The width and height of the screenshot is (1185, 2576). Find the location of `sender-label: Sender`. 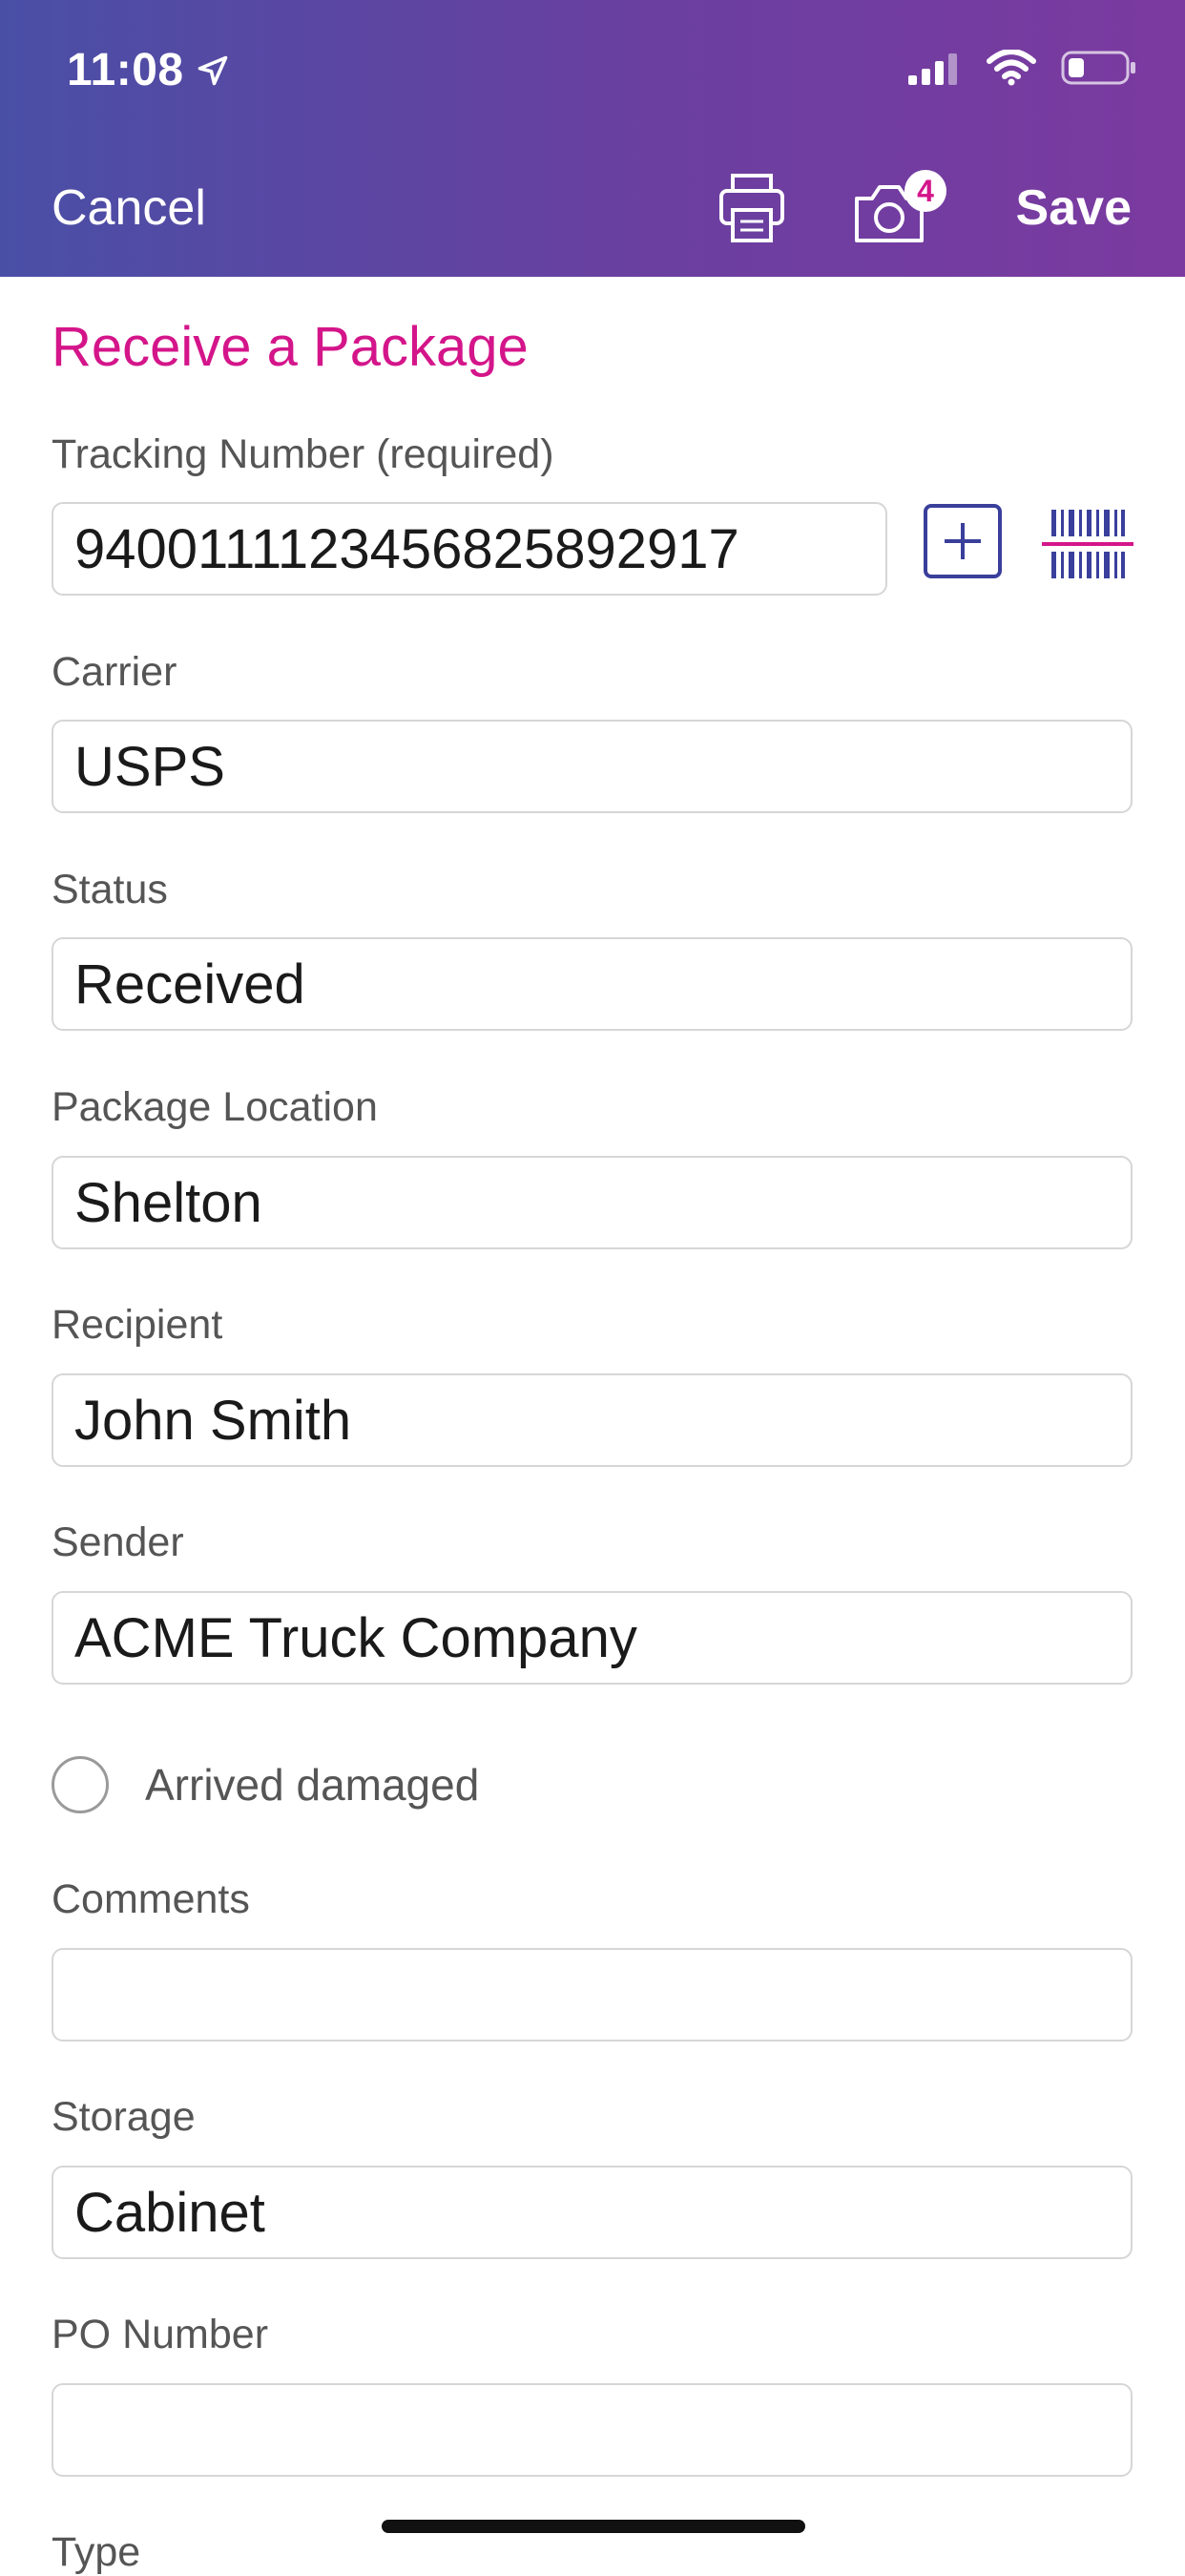

sender-label: Sender is located at coordinates (118, 1542).